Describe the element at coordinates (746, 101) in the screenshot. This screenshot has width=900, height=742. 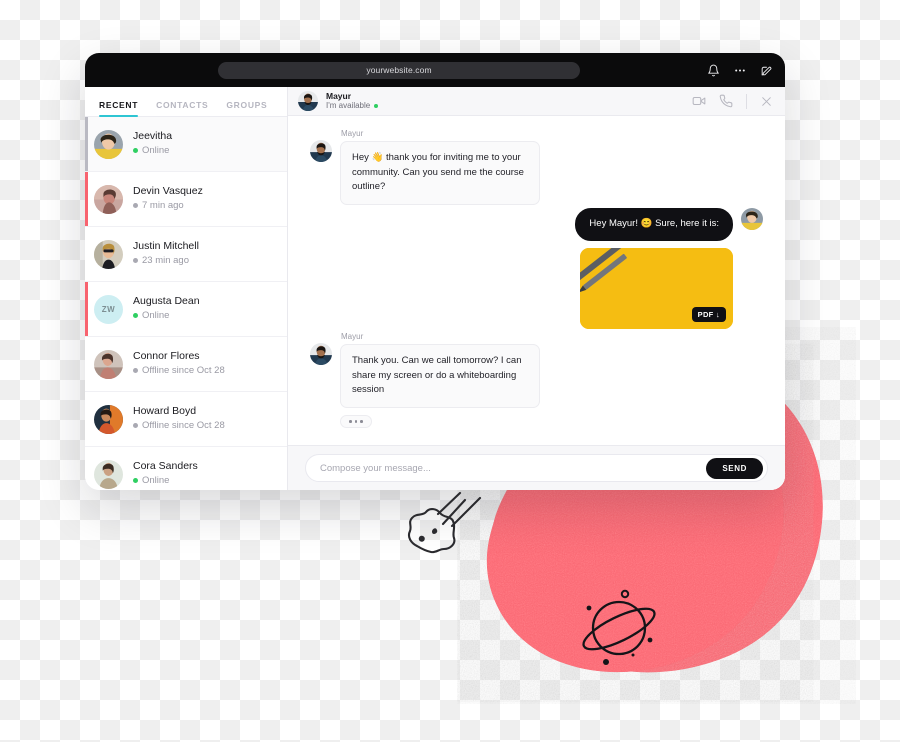
I see `divider` at that location.